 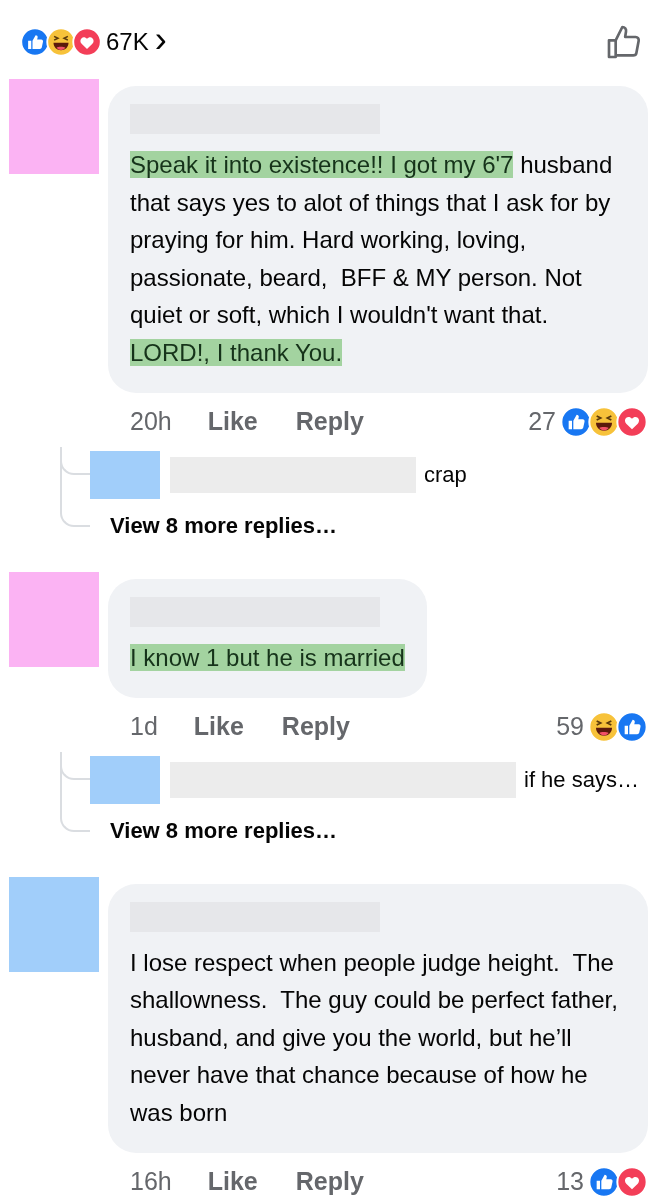 I want to click on comment-time: 20h, so click(x=151, y=421).